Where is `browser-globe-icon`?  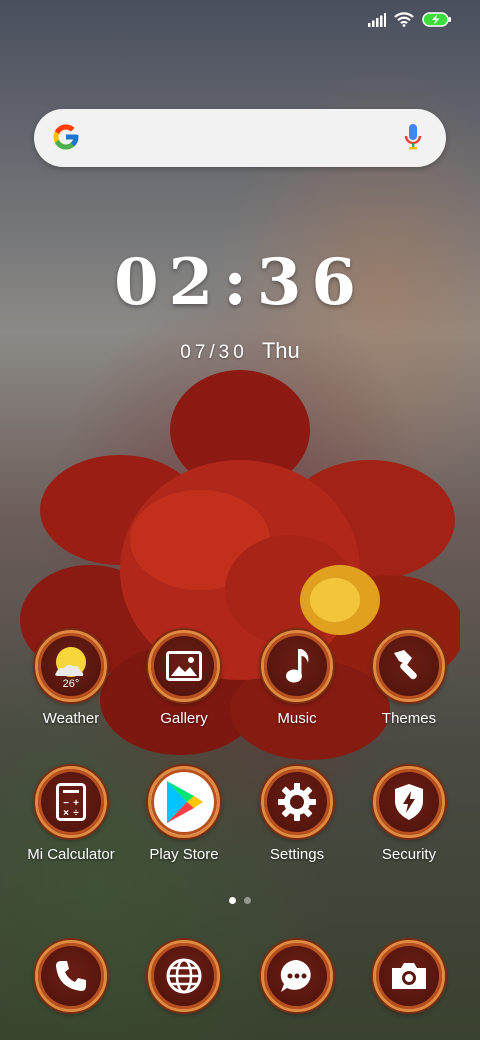 browser-globe-icon is located at coordinates (184, 976).